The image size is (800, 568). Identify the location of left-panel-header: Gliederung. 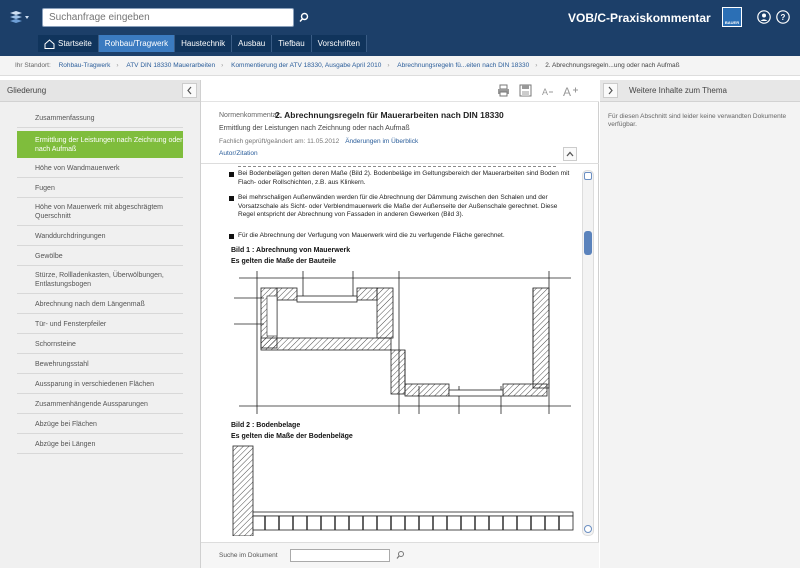
(100, 91).